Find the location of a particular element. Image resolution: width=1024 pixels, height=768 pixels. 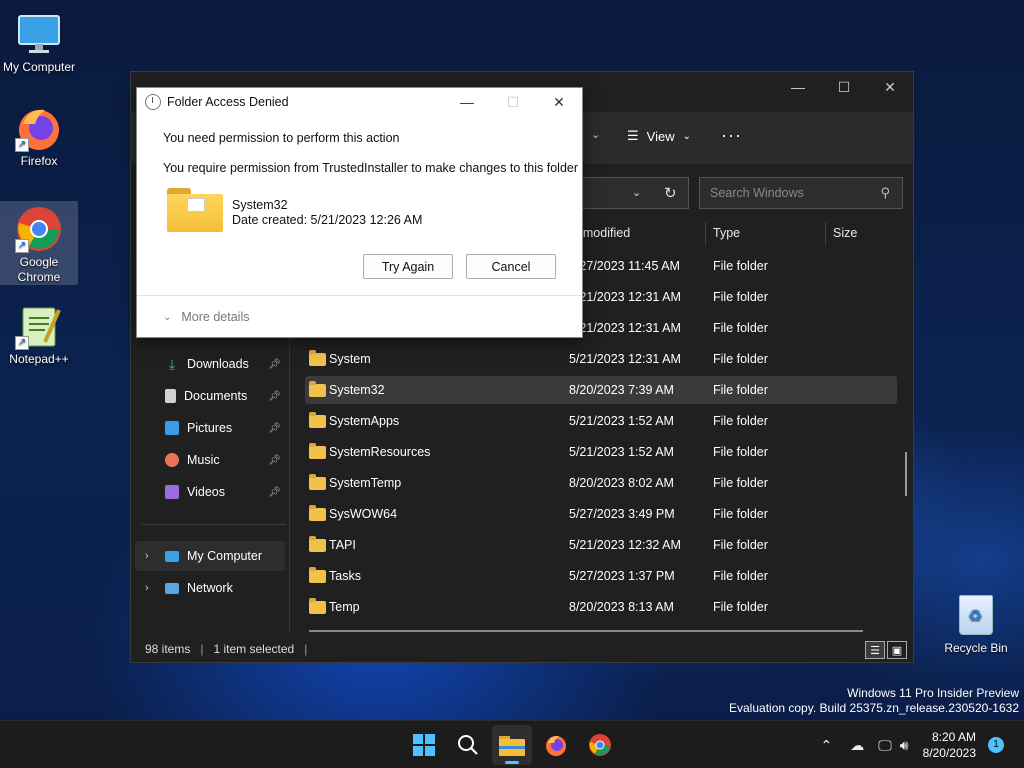

sidebar-item-documents: Documents 📌︎ is located at coordinates (210, 396).